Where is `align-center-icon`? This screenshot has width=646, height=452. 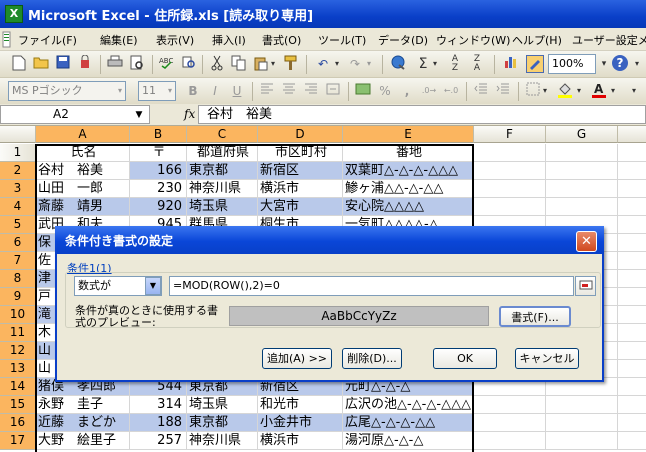 align-center-icon is located at coordinates (289, 91).